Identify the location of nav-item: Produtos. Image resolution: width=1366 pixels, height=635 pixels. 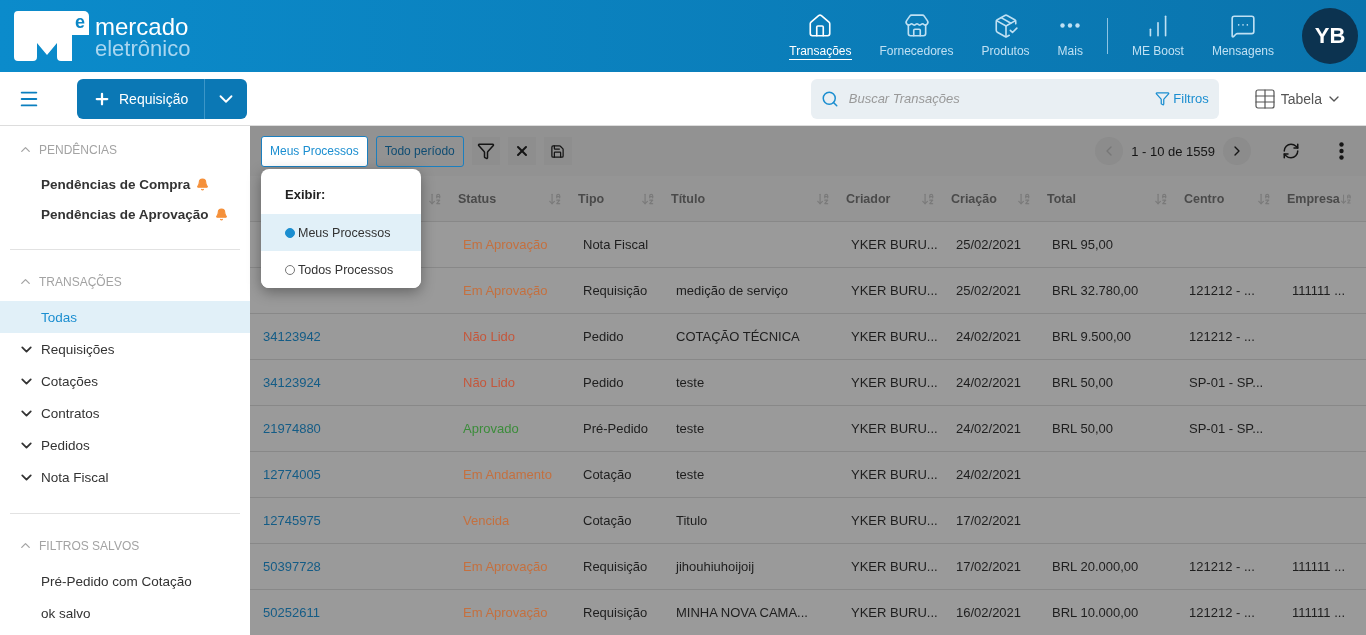
(1005, 36).